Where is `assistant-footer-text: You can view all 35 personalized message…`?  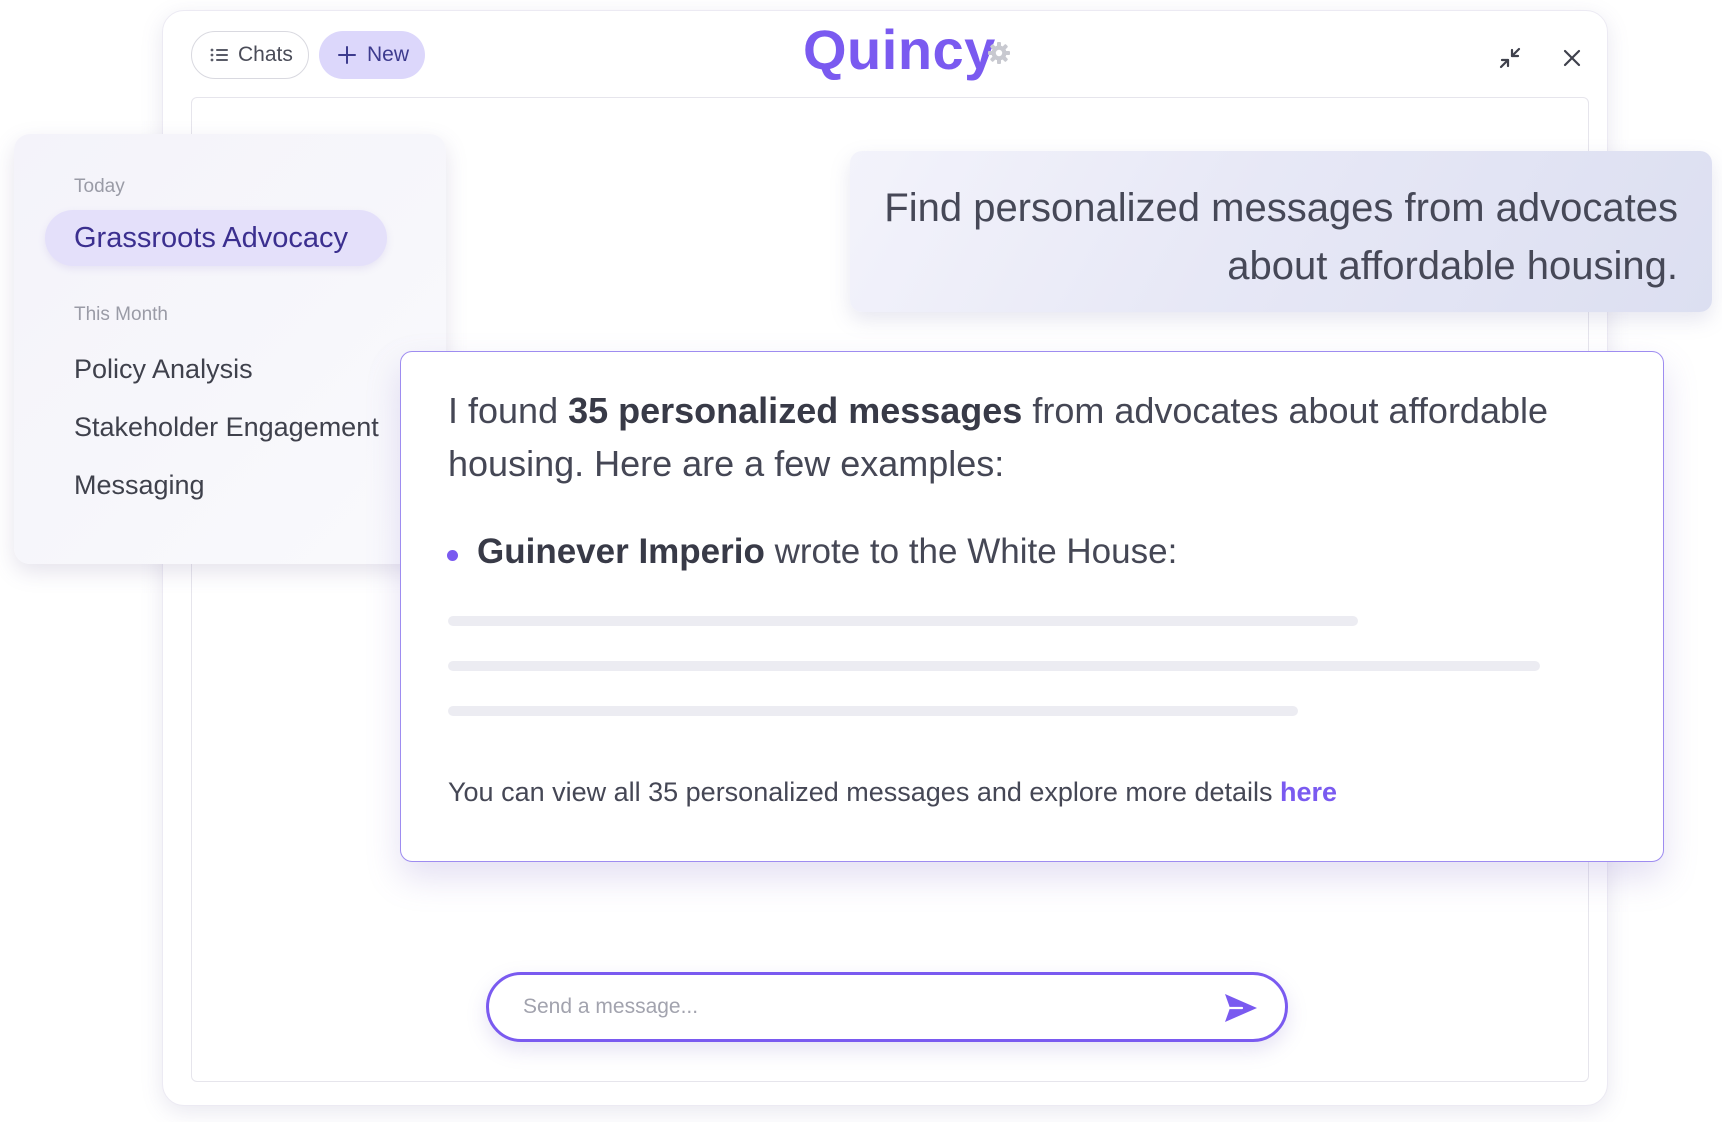
assistant-footer-text: You can view all 35 personalized message… is located at coordinates (864, 792).